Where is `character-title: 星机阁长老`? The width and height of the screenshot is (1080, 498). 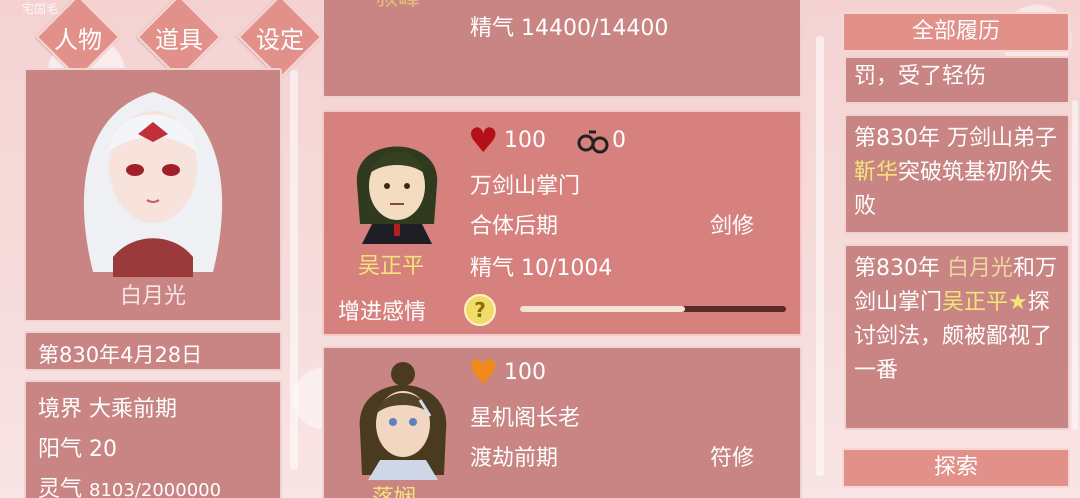 character-title: 星机阁长老 is located at coordinates (525, 418).